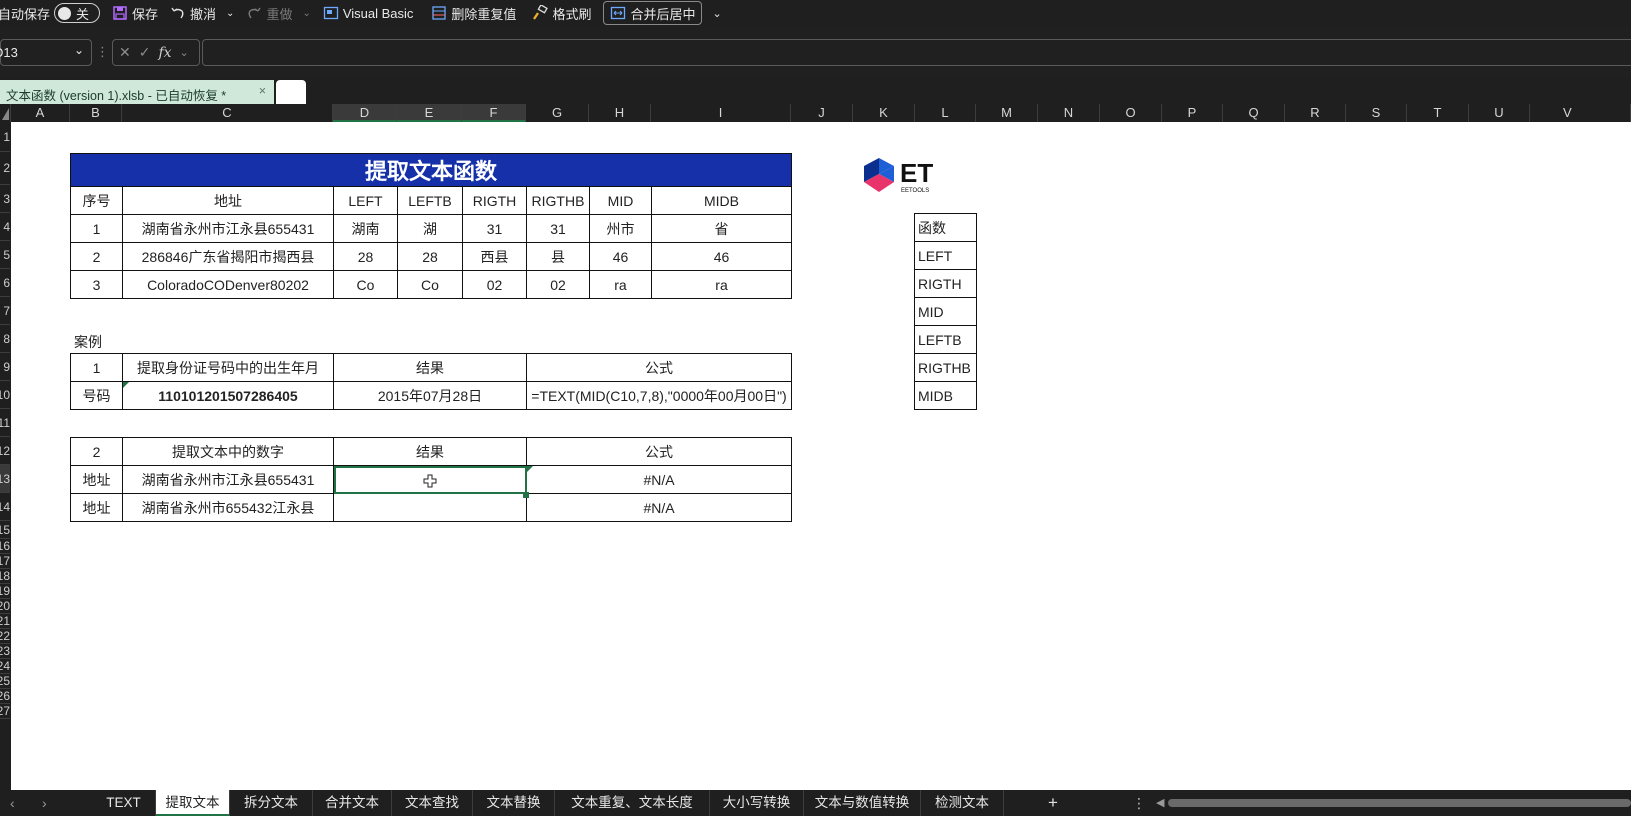 This screenshot has height=816, width=1631. What do you see at coordinates (164, 53) in the screenshot?
I see `insert-function-button: fx` at bounding box center [164, 53].